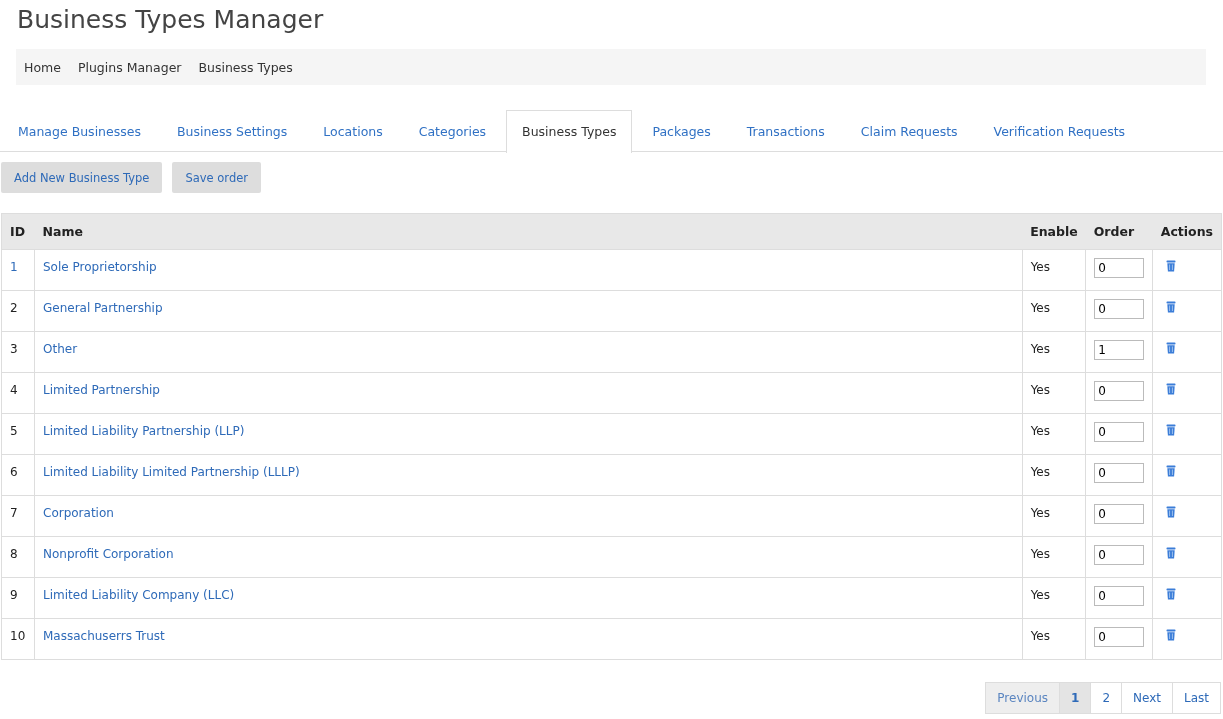 Image resolution: width=1223 pixels, height=719 pixels. Describe the element at coordinates (103, 308) in the screenshot. I see `name-link: General Partnership` at that location.